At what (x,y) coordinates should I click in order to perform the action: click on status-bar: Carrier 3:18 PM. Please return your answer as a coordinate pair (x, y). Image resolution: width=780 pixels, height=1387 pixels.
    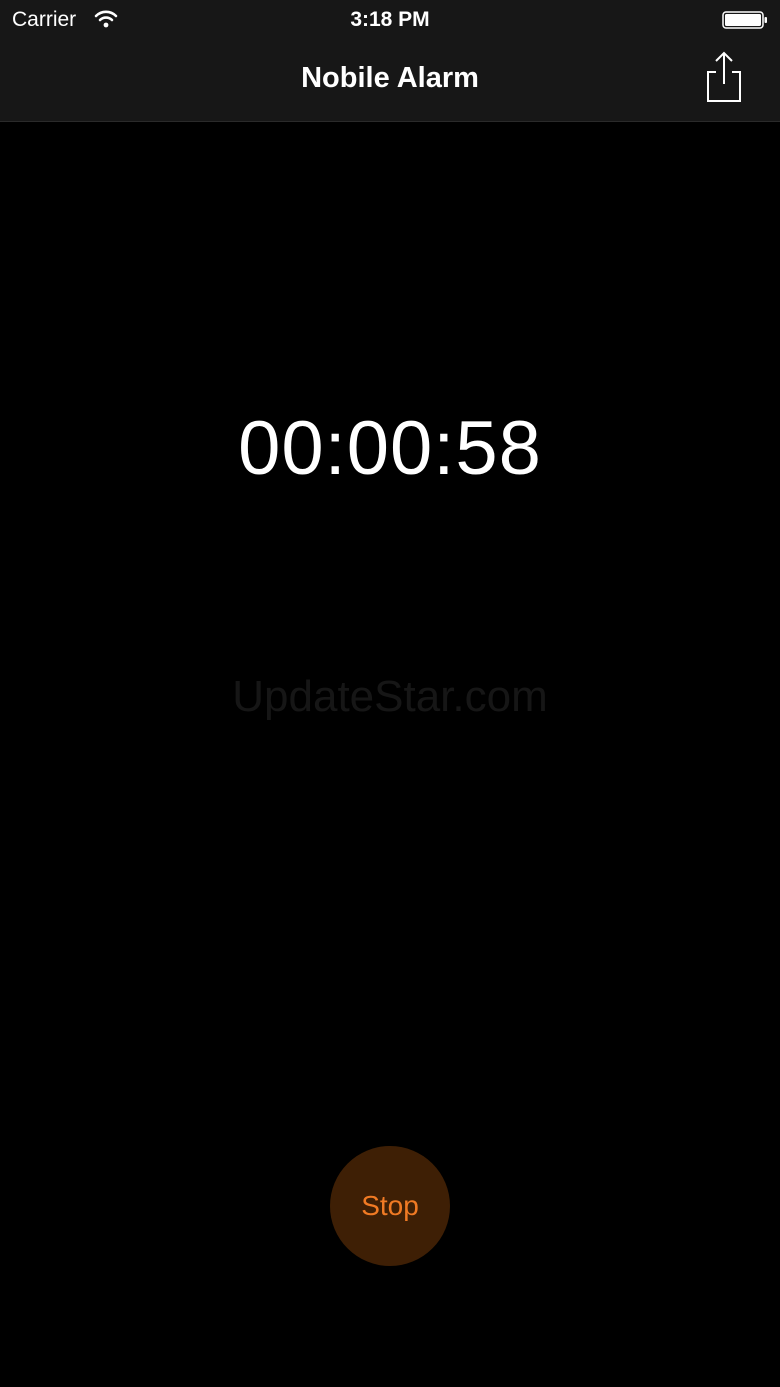
    Looking at the image, I should click on (390, 20).